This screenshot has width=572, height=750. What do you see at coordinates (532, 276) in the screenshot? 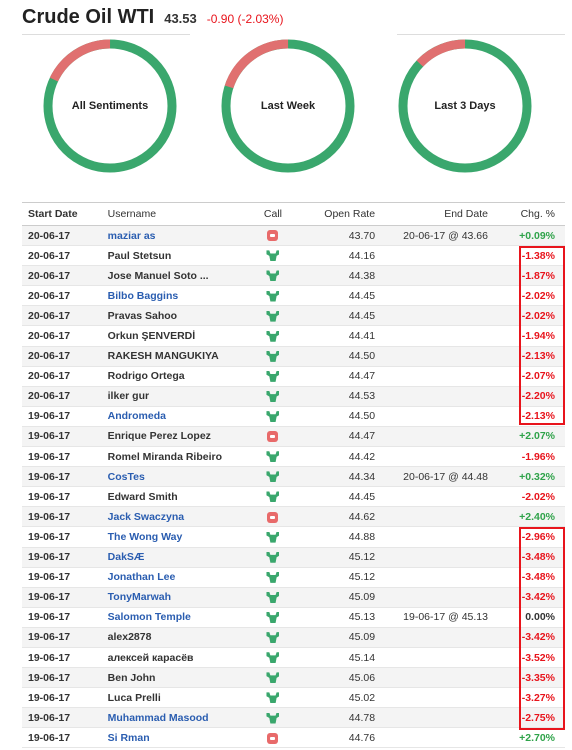
I see `change-cell: -1.87%` at bounding box center [532, 276].